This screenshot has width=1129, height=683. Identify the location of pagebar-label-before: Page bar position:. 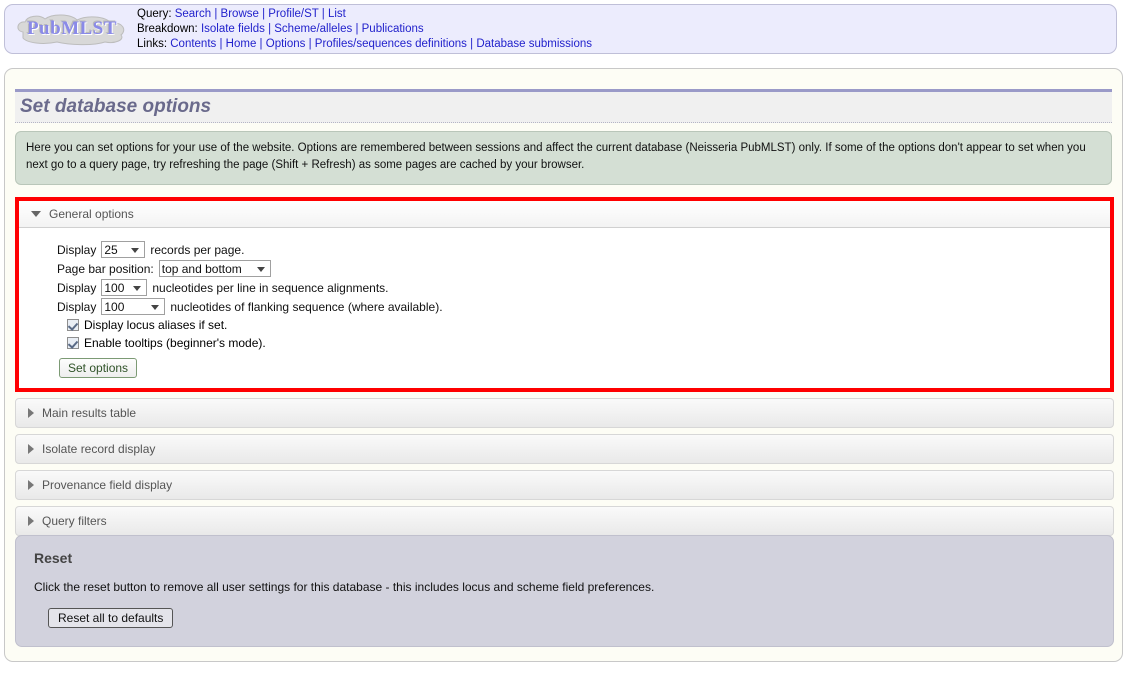
(105, 268).